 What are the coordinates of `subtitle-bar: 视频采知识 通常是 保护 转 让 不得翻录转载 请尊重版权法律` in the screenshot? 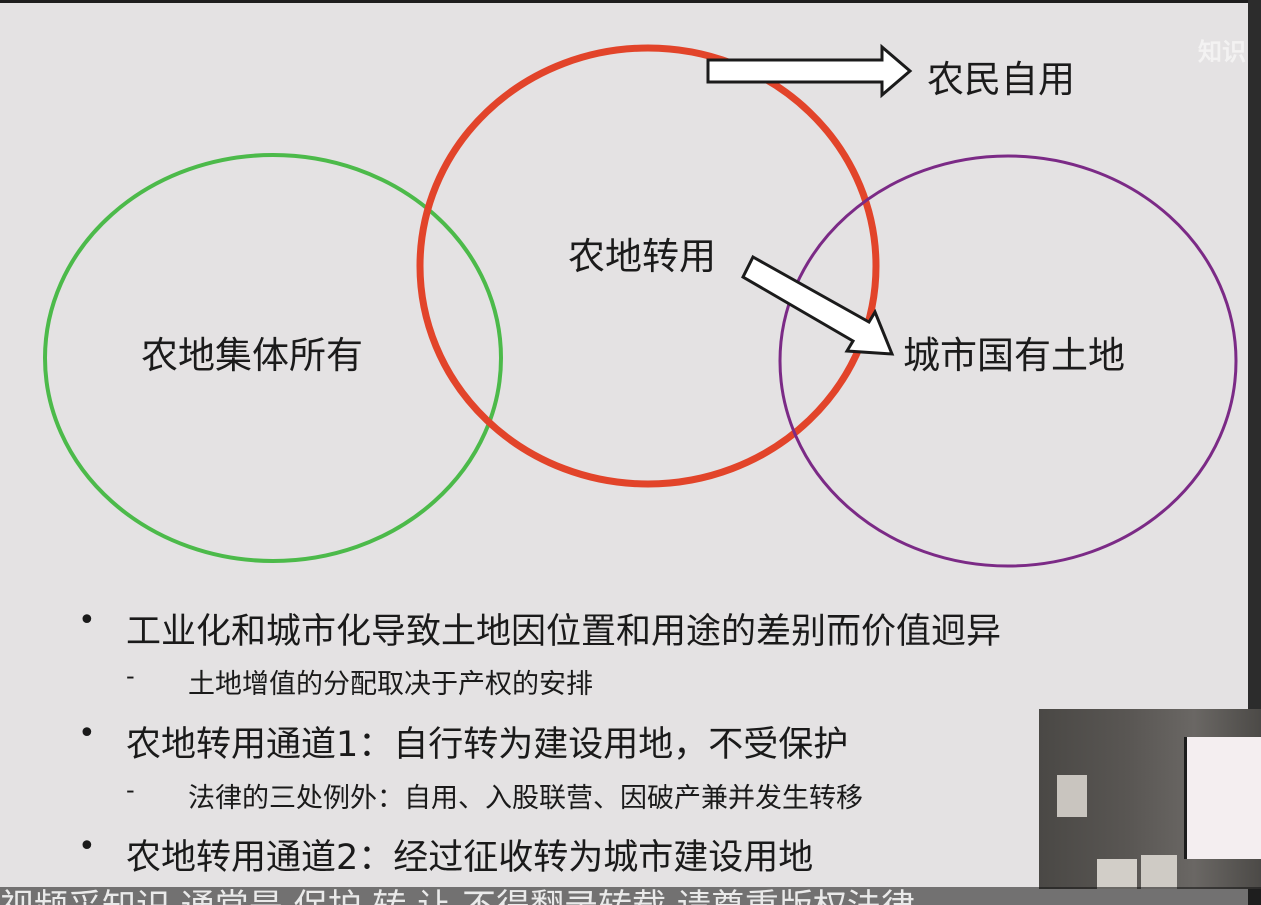 It's located at (630, 896).